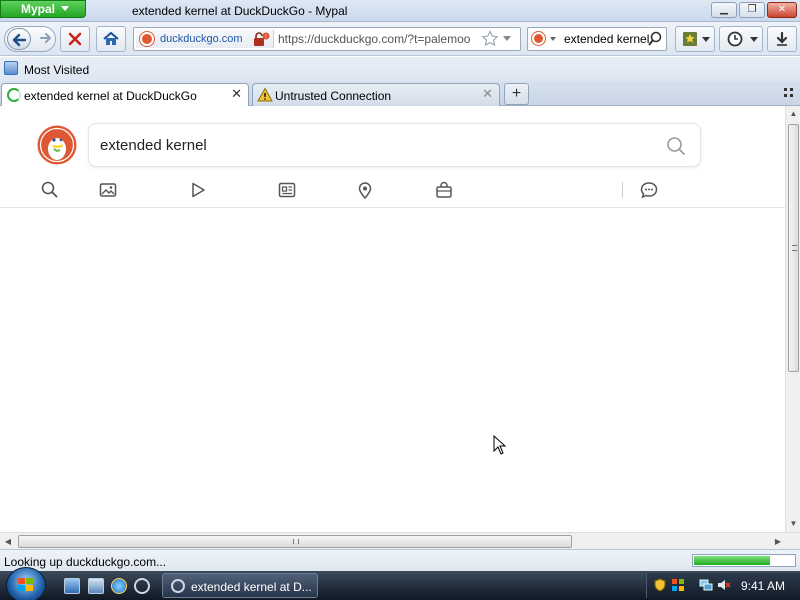 The height and width of the screenshot is (600, 800). I want to click on ddg-vertical-tabs, so click(392, 192).